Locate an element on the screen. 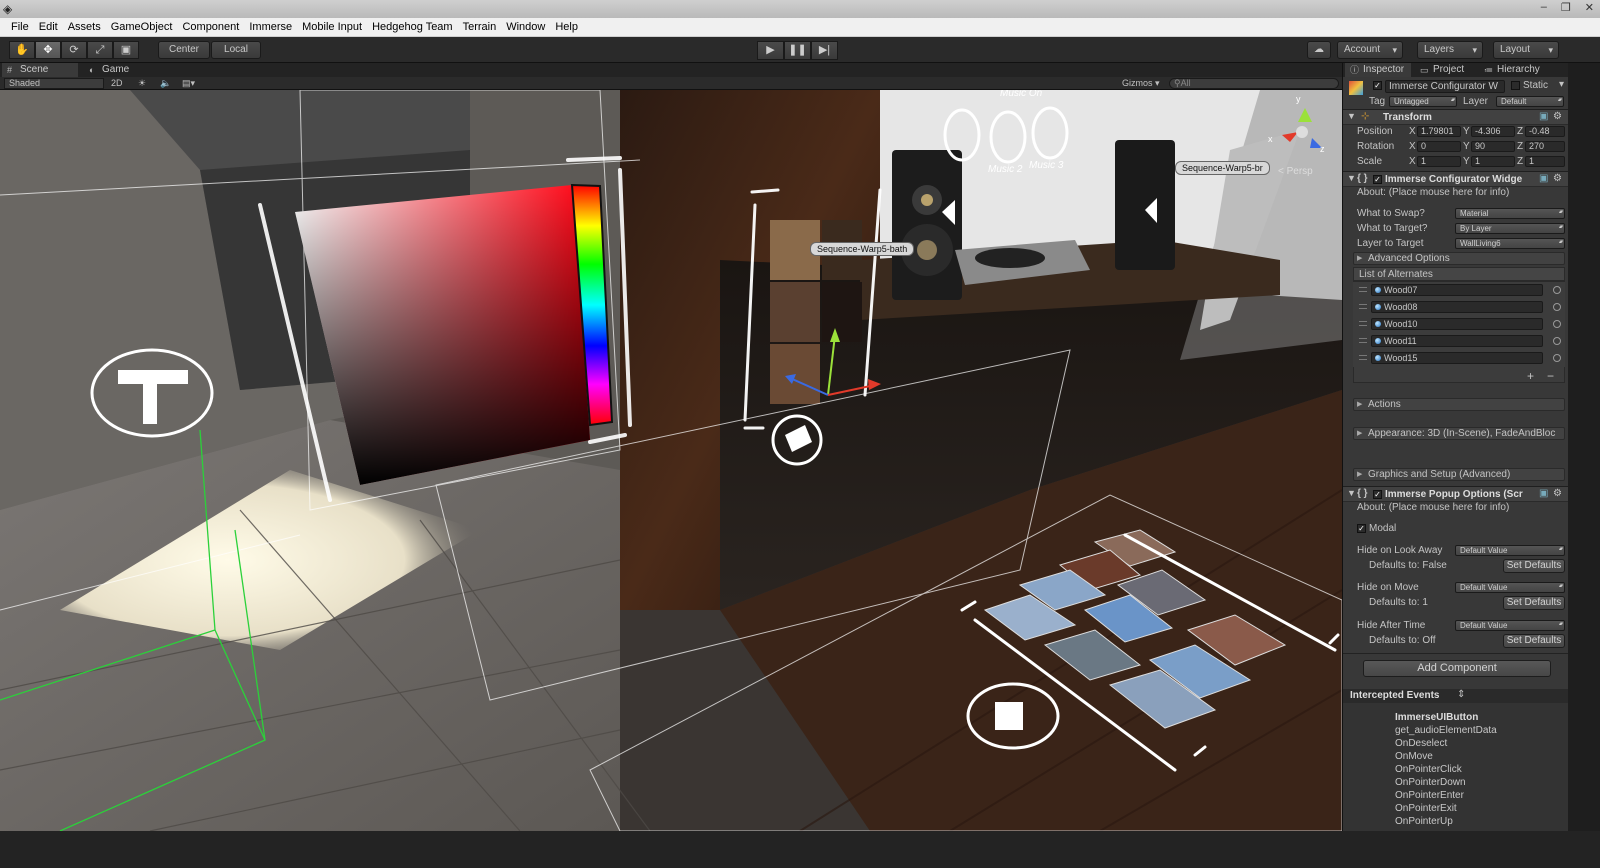 The image size is (1600, 868). configurator-about: About: (Place mouse here for info) is located at coordinates (1433, 192).